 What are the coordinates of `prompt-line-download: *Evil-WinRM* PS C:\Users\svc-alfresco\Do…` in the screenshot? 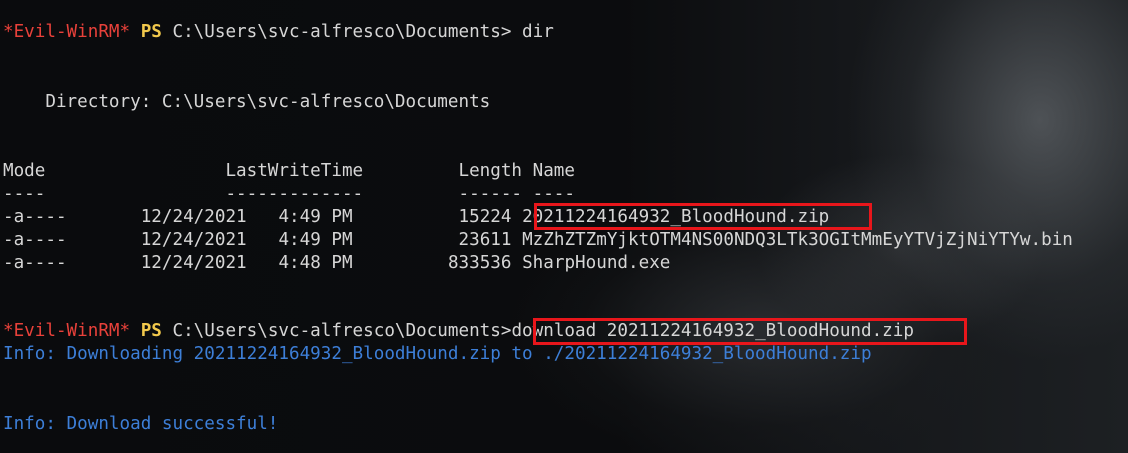 It's located at (458, 331).